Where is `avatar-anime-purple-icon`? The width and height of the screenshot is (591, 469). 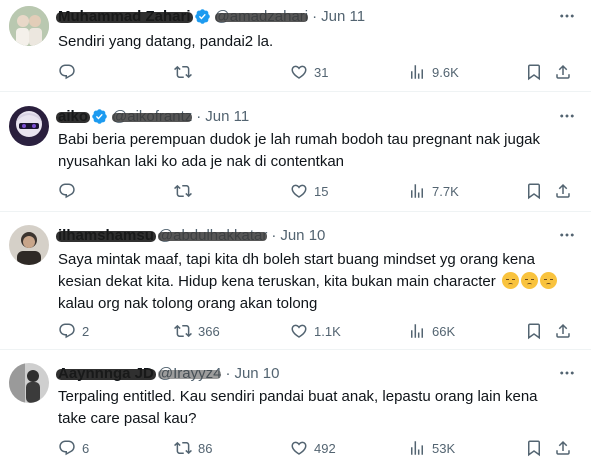
avatar-anime-purple-icon is located at coordinates (29, 126).